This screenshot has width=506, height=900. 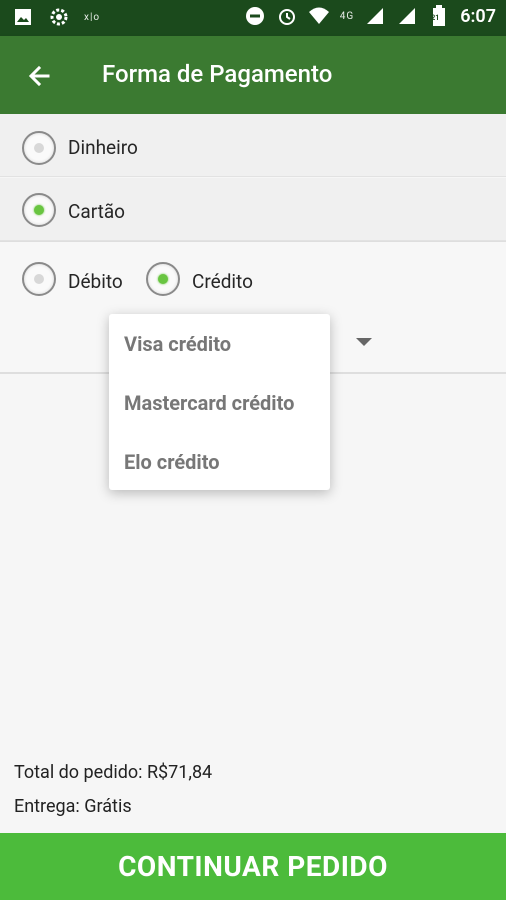 What do you see at coordinates (92, 17) in the screenshot?
I see `status-indicator-text: x|o` at bounding box center [92, 17].